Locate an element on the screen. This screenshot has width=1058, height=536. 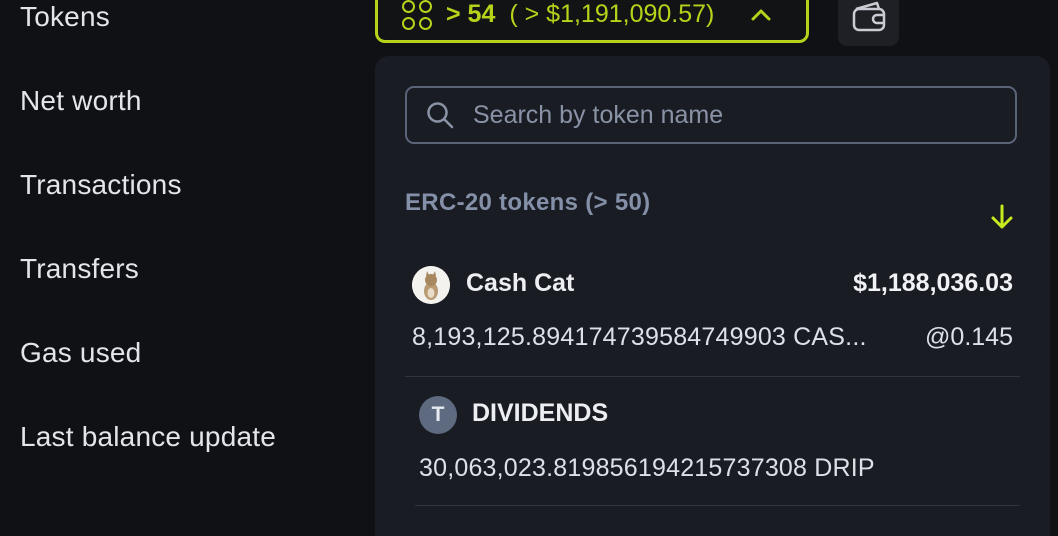
tokens-total-value: ( > $1,191,090.57) is located at coordinates (612, 14).